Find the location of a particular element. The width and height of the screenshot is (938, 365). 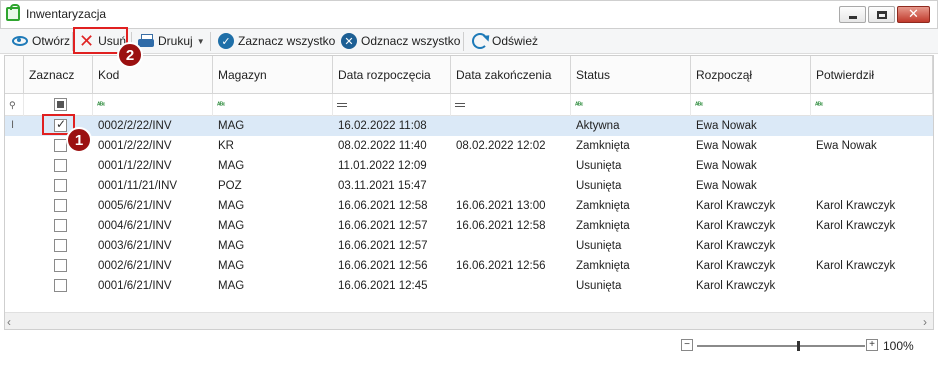

filter-cell-kod: ᴬᴮᶜ is located at coordinates (153, 105).